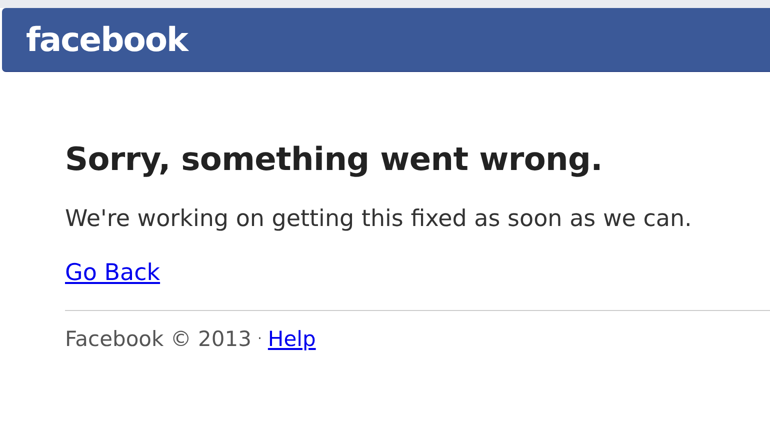  I want to click on logo: facebook, so click(107, 39).